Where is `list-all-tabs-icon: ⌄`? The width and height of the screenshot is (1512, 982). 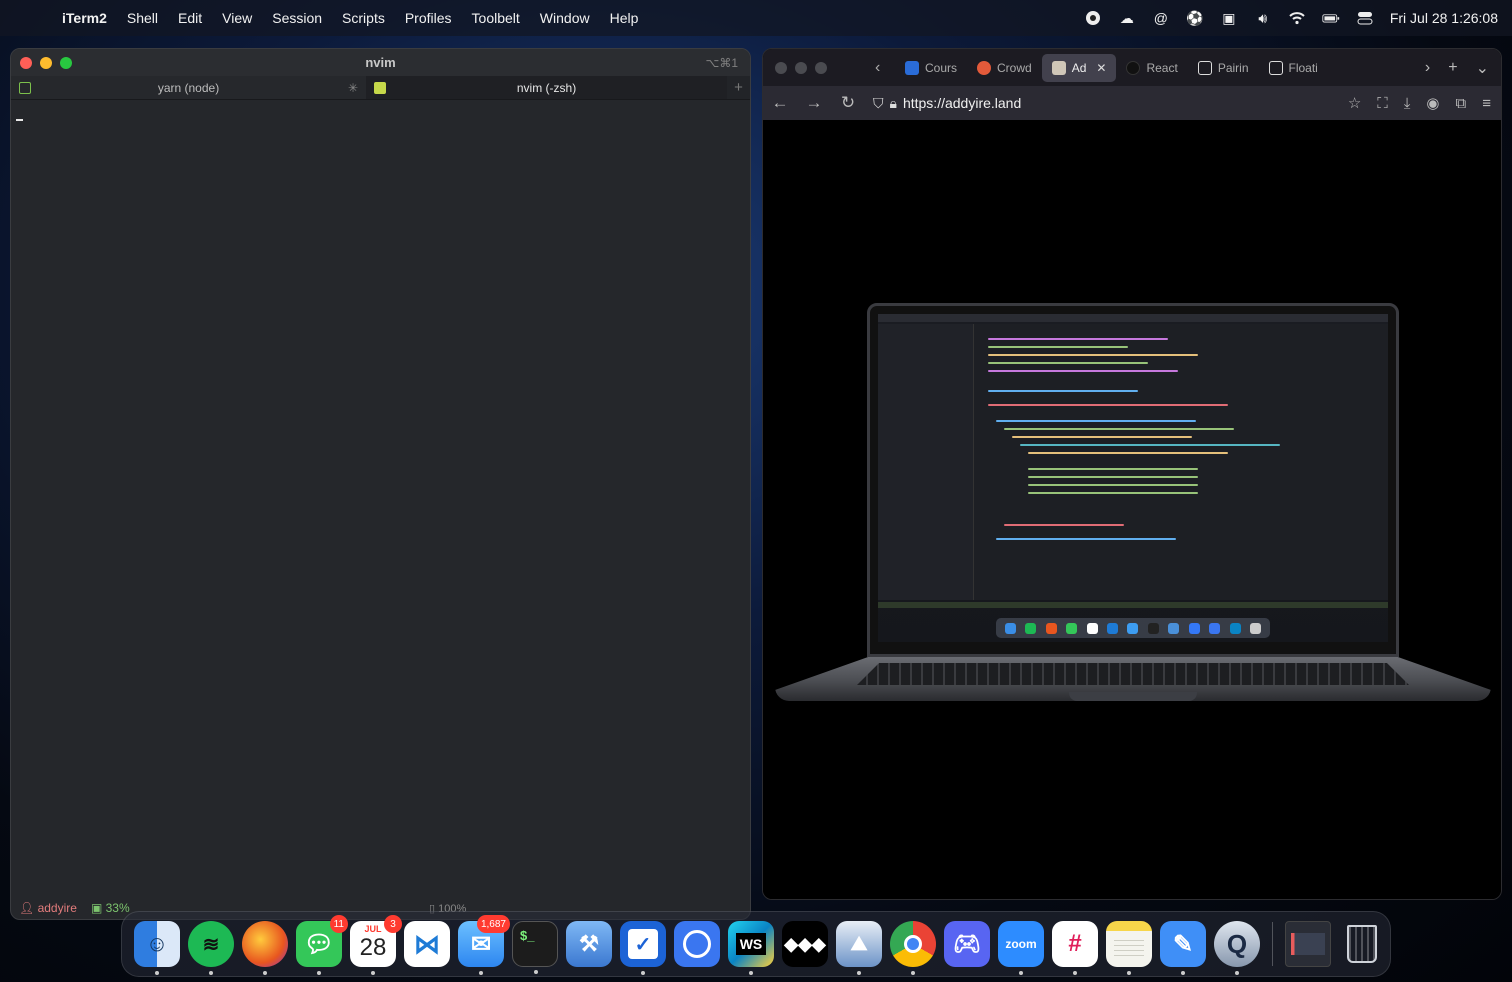
list-all-tabs-icon: ⌄ is located at coordinates (1482, 68).